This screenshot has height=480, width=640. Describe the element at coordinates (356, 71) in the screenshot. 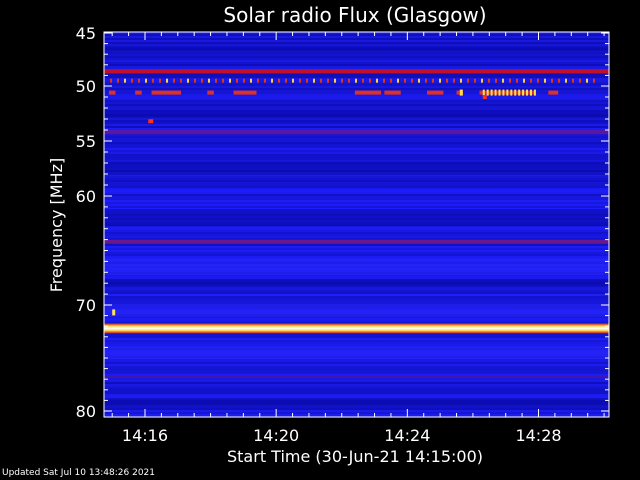

I see `emission-line-48.6` at that location.